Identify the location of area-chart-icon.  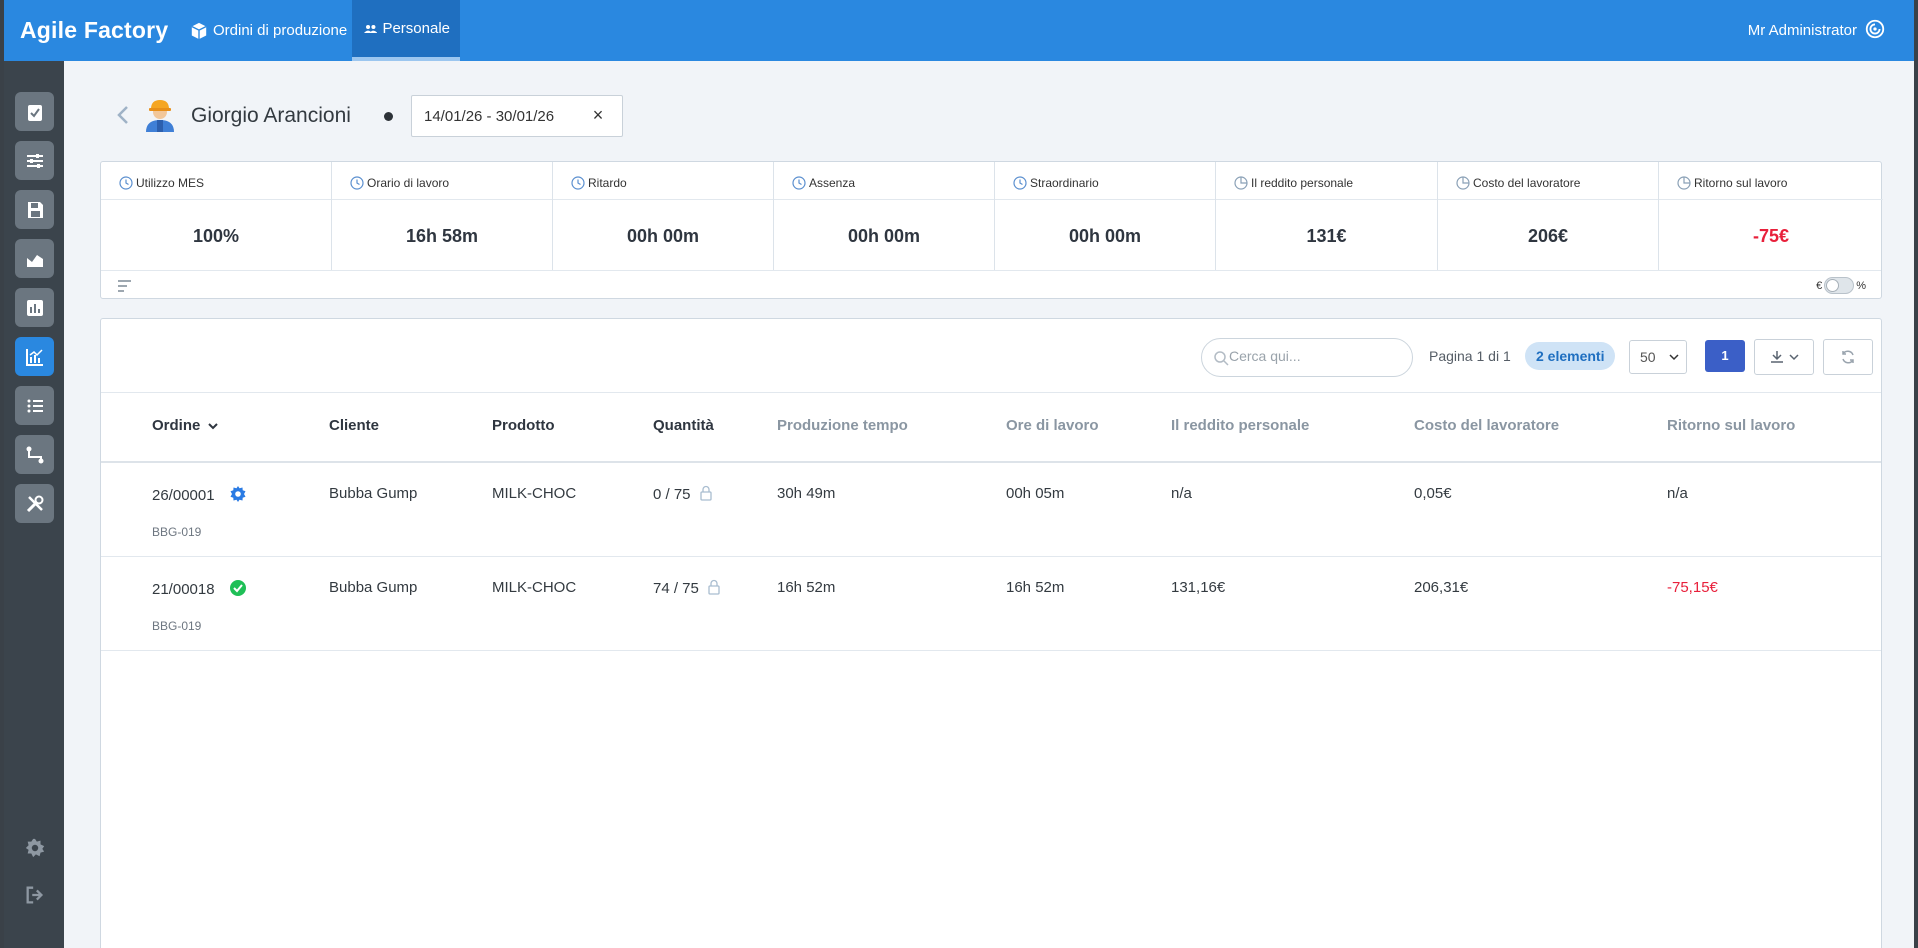
(34, 260).